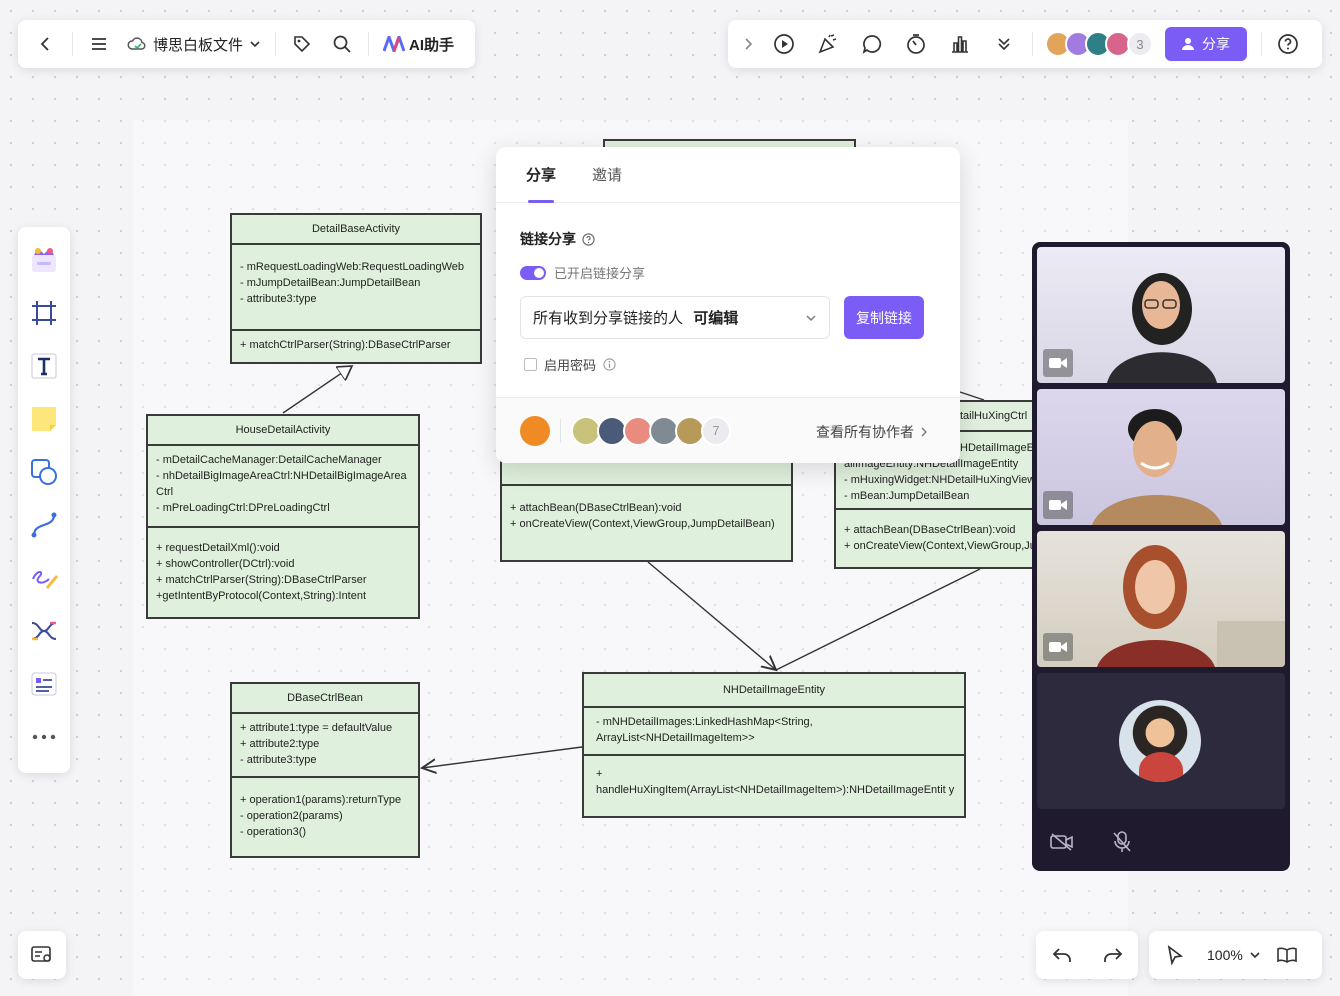  I want to click on comment-icon, so click(872, 44).